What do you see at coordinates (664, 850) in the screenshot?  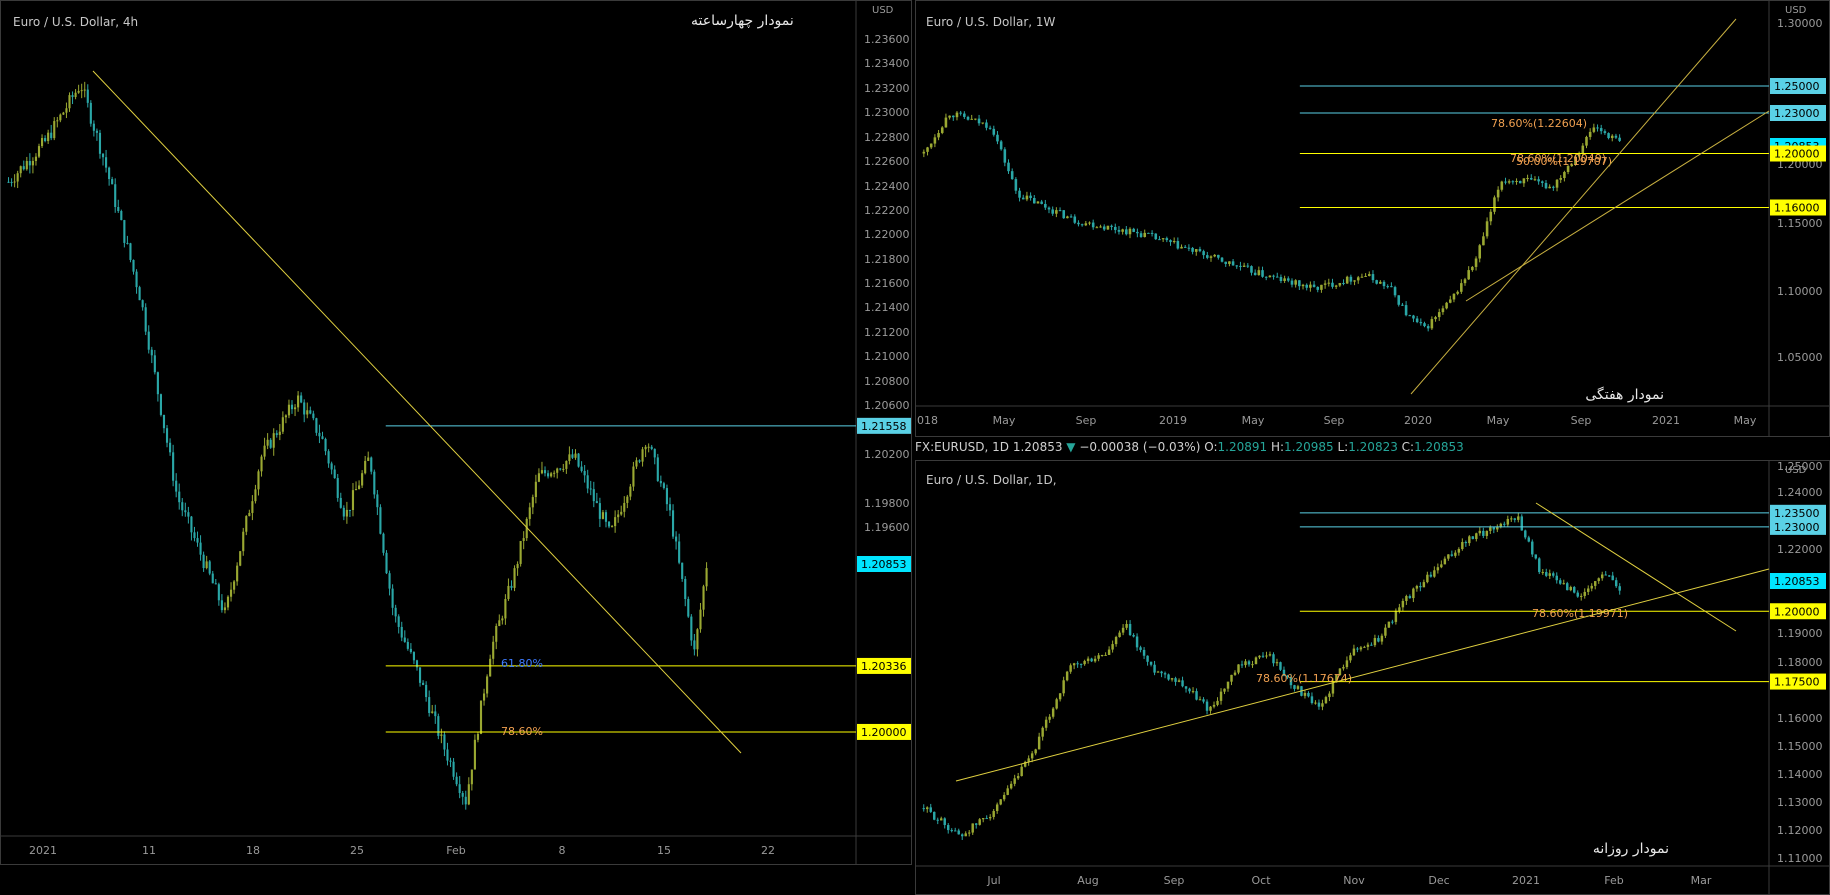 I see `x-tick-label: 15` at bounding box center [664, 850].